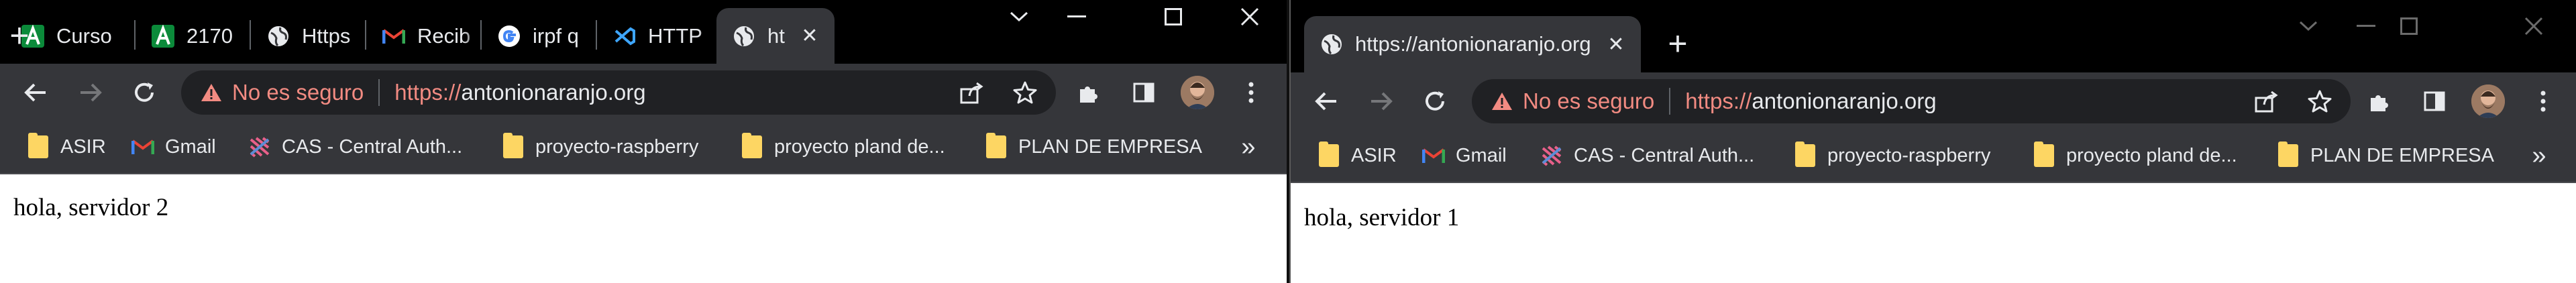 Image resolution: width=2576 pixels, height=283 pixels. I want to click on minimize-icon, so click(1077, 17).